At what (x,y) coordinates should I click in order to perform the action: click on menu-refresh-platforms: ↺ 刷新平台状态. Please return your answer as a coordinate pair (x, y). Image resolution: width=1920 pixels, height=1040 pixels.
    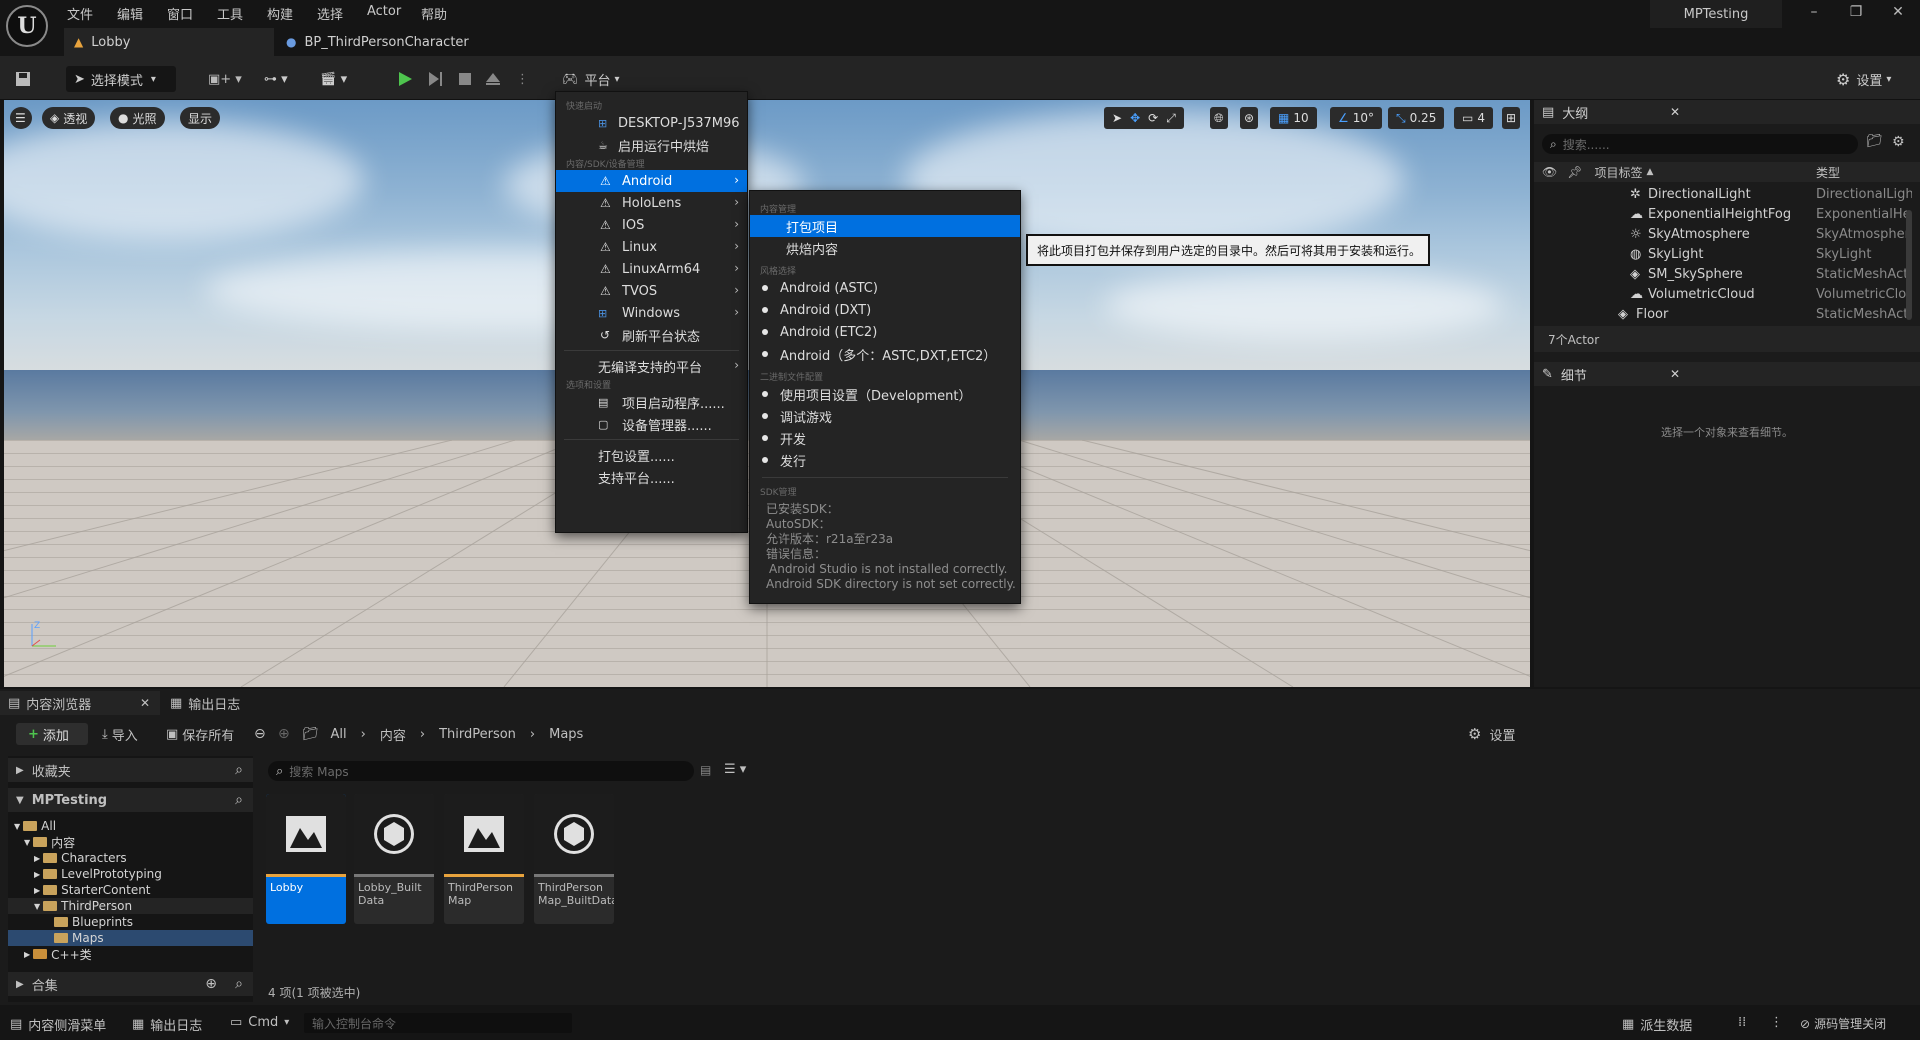
    Looking at the image, I should click on (651, 335).